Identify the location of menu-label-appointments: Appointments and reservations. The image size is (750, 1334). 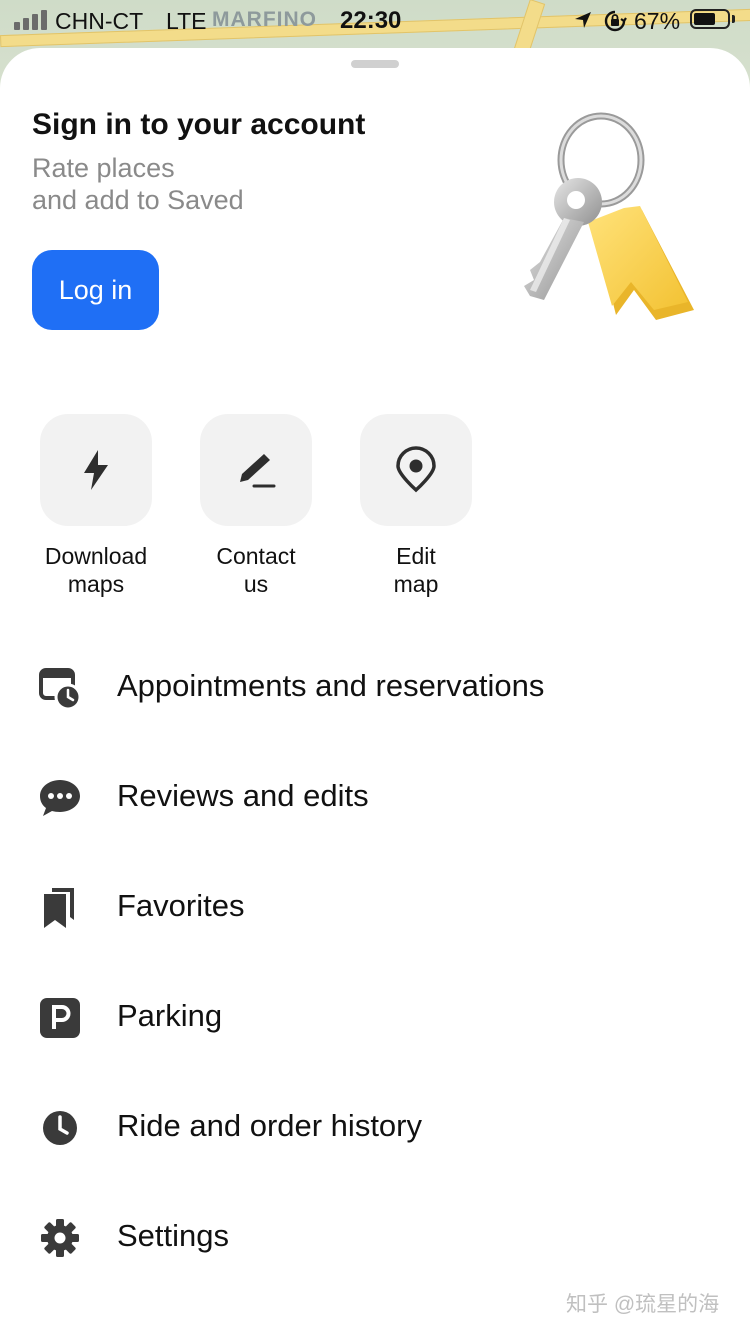
(331, 685).